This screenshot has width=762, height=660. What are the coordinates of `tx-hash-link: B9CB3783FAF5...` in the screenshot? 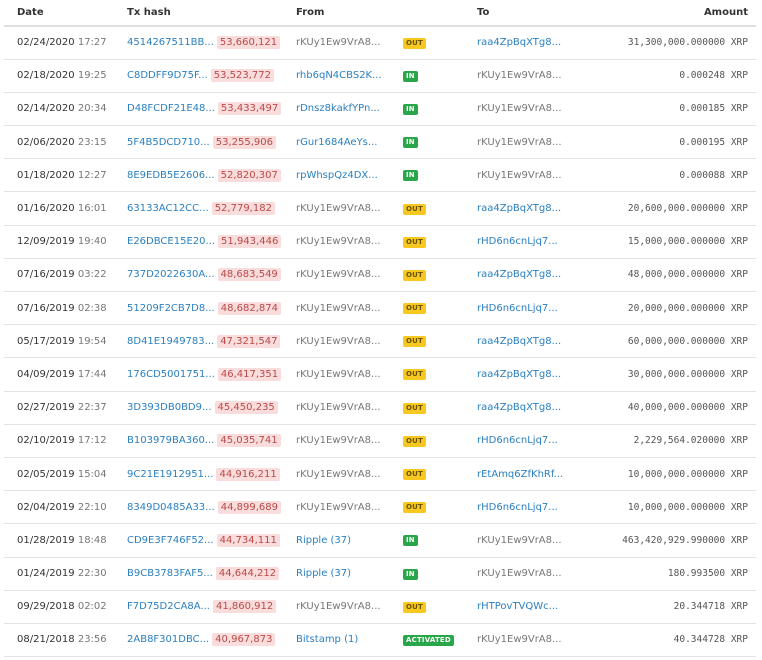 It's located at (170, 573).